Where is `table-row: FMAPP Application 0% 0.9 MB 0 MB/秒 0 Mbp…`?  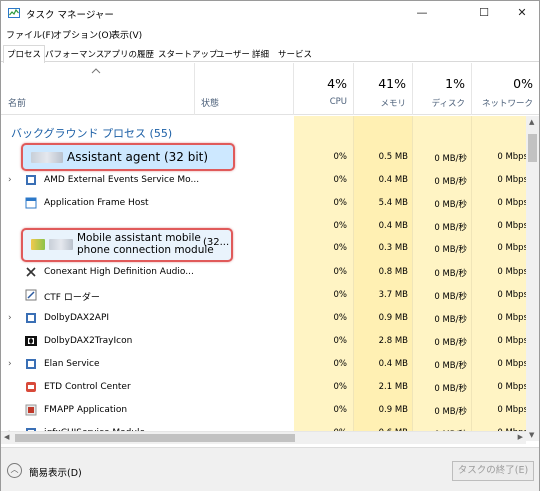 table-row: FMAPP Application 0% 0.9 MB 0 MB/秒 0 Mbp… is located at coordinates (263, 410).